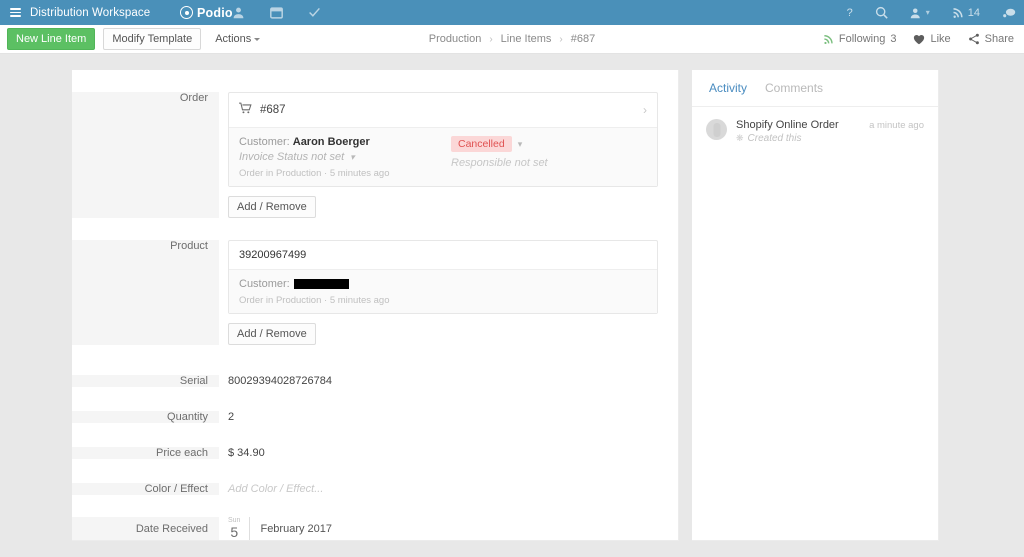 The image size is (1024, 557). I want to click on date-month-year: February 2017, so click(296, 528).